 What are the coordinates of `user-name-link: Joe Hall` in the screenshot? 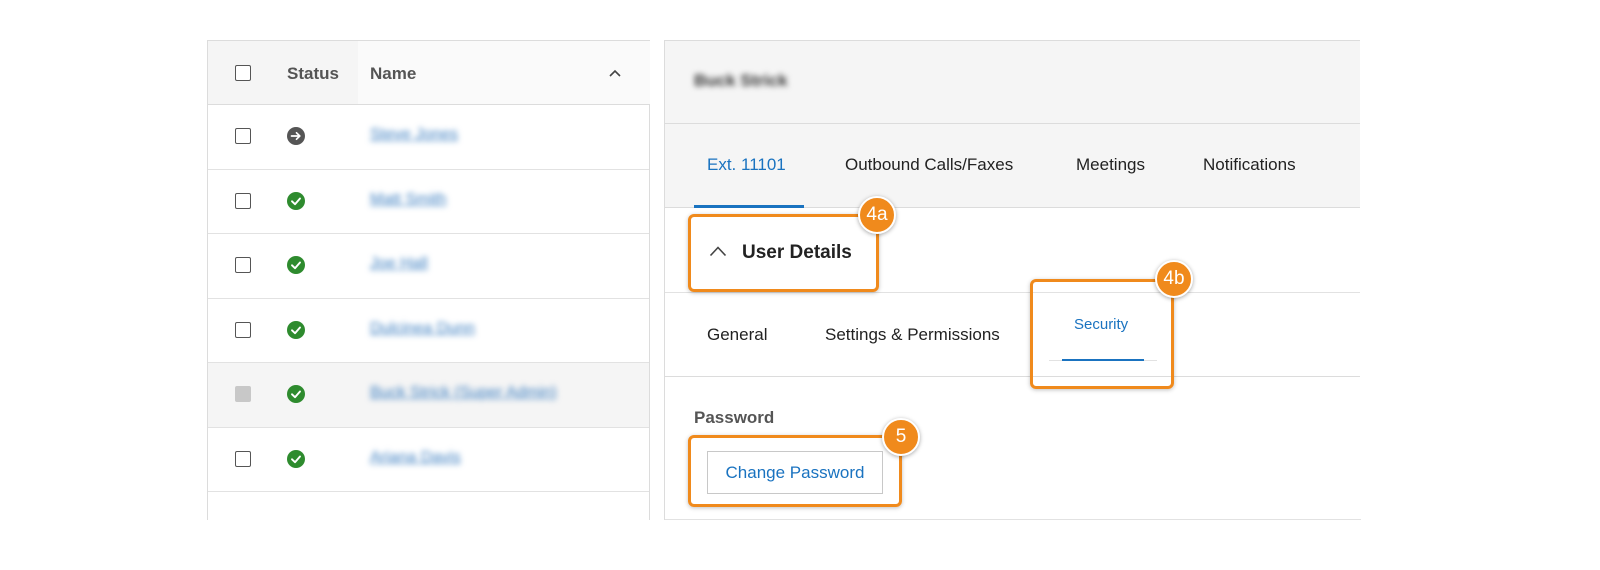 It's located at (399, 264).